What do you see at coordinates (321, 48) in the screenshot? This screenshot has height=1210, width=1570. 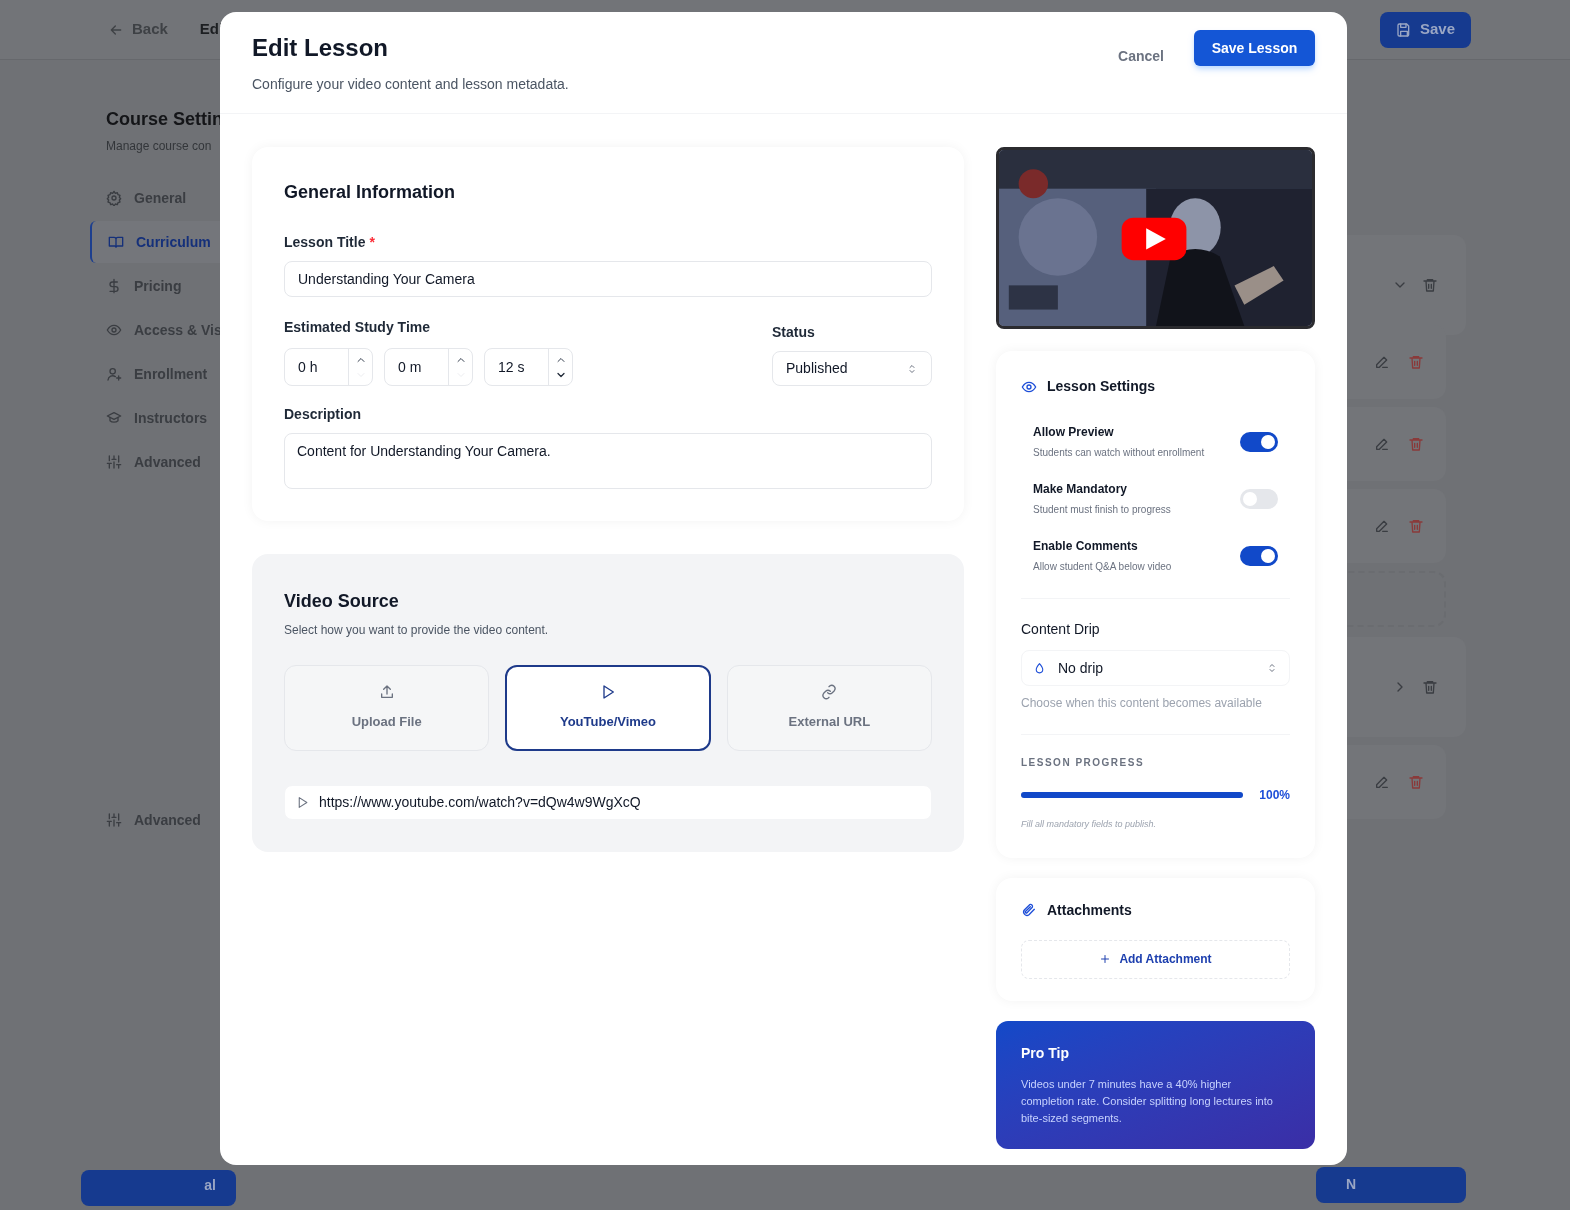 I see `dialog-title: Edit Lesson` at bounding box center [321, 48].